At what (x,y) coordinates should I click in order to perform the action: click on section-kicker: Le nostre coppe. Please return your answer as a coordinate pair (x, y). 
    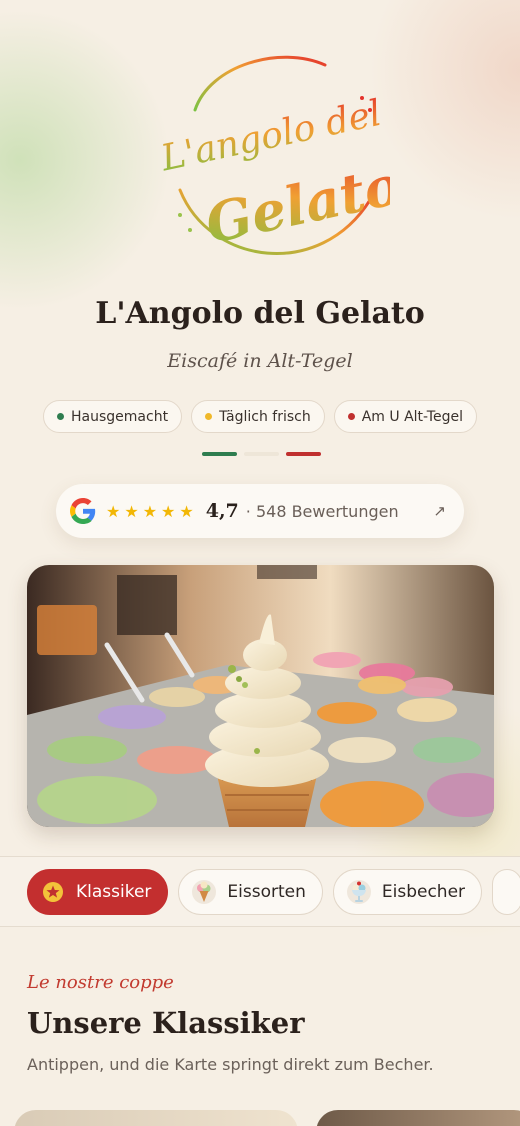
    Looking at the image, I should click on (100, 982).